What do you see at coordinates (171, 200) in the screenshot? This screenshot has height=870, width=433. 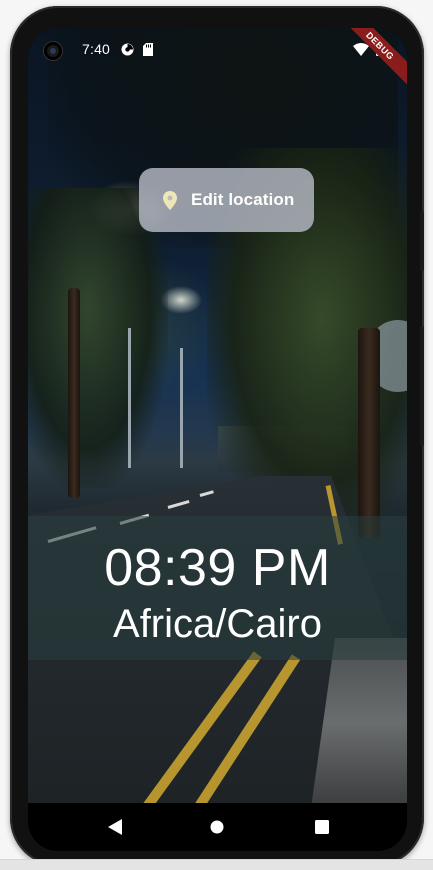 I see `location-pin-icon` at bounding box center [171, 200].